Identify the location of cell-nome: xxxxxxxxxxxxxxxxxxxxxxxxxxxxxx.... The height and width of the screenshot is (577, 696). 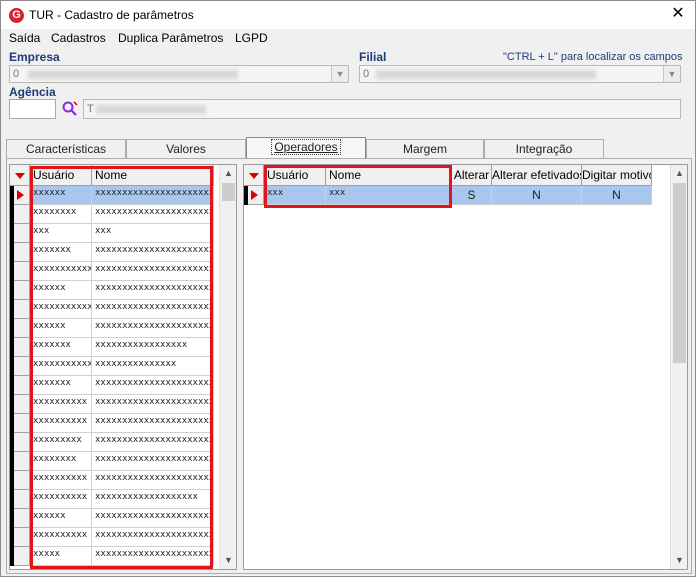
(153, 404).